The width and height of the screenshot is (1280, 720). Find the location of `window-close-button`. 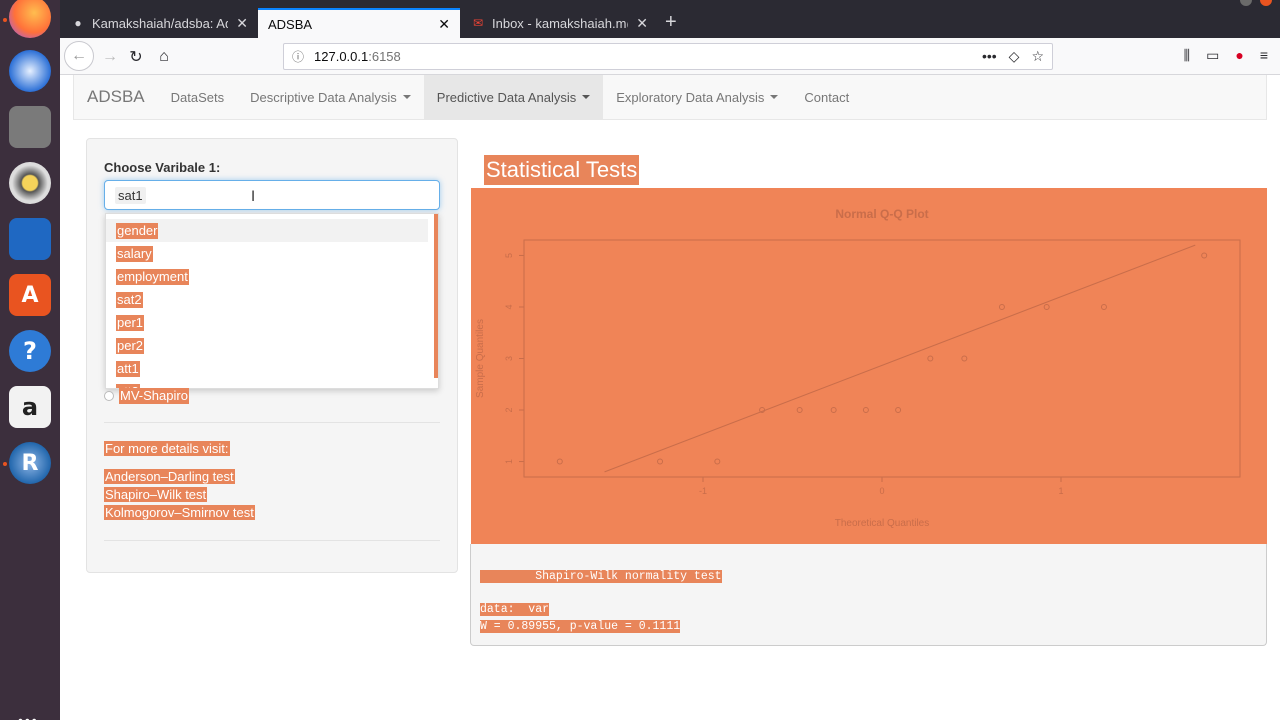

window-close-button is located at coordinates (1266, 3).